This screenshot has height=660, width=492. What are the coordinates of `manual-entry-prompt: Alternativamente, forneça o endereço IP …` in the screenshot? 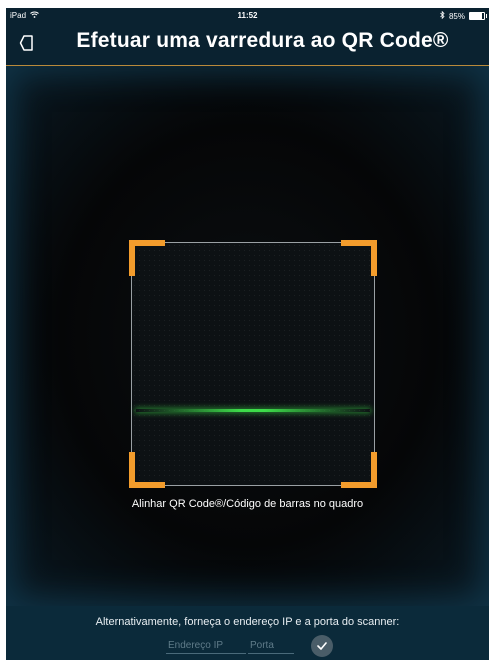 It's located at (247, 622).